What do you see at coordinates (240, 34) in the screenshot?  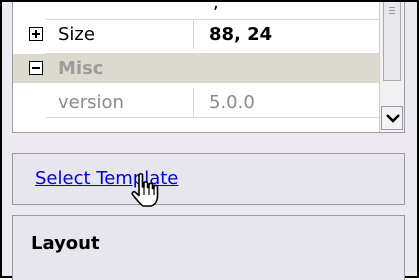 I see `property-value: 88, 24` at bounding box center [240, 34].